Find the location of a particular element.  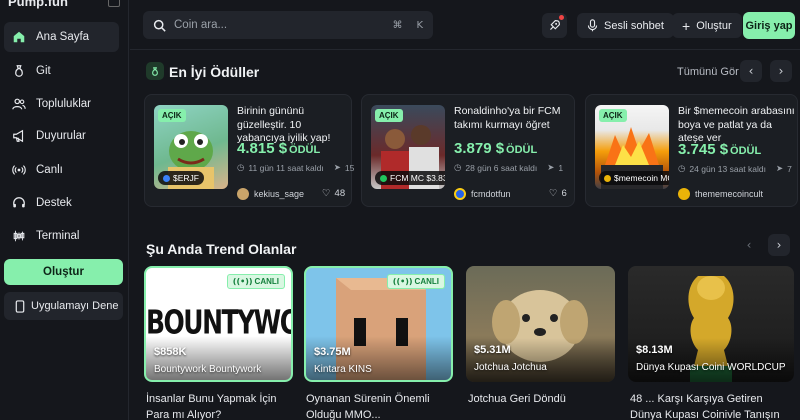

voice-chat-button: Sesli sohbet is located at coordinates (625, 25).